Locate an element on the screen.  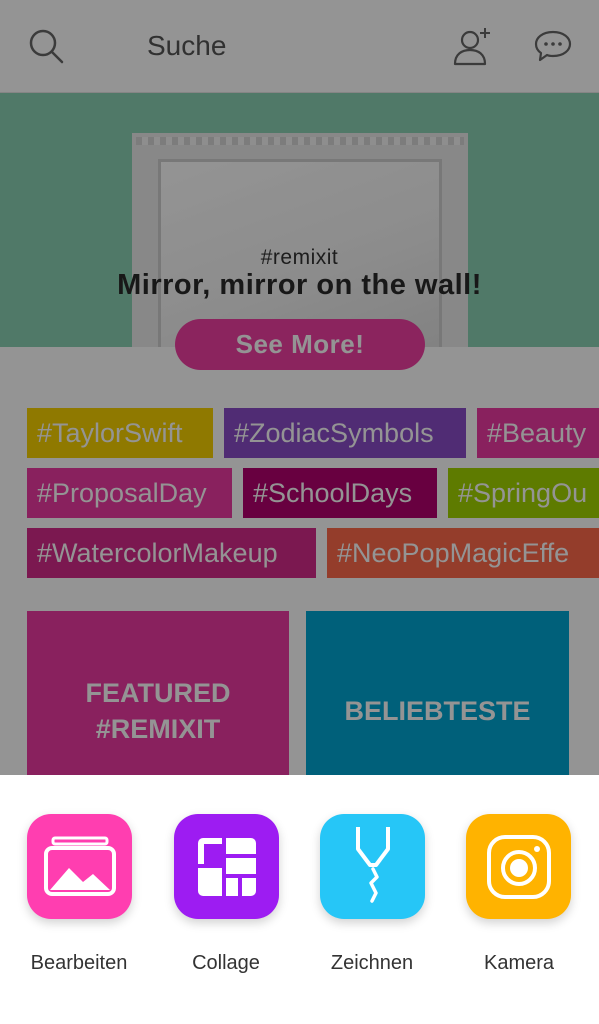
collage-button is located at coordinates (226, 866).